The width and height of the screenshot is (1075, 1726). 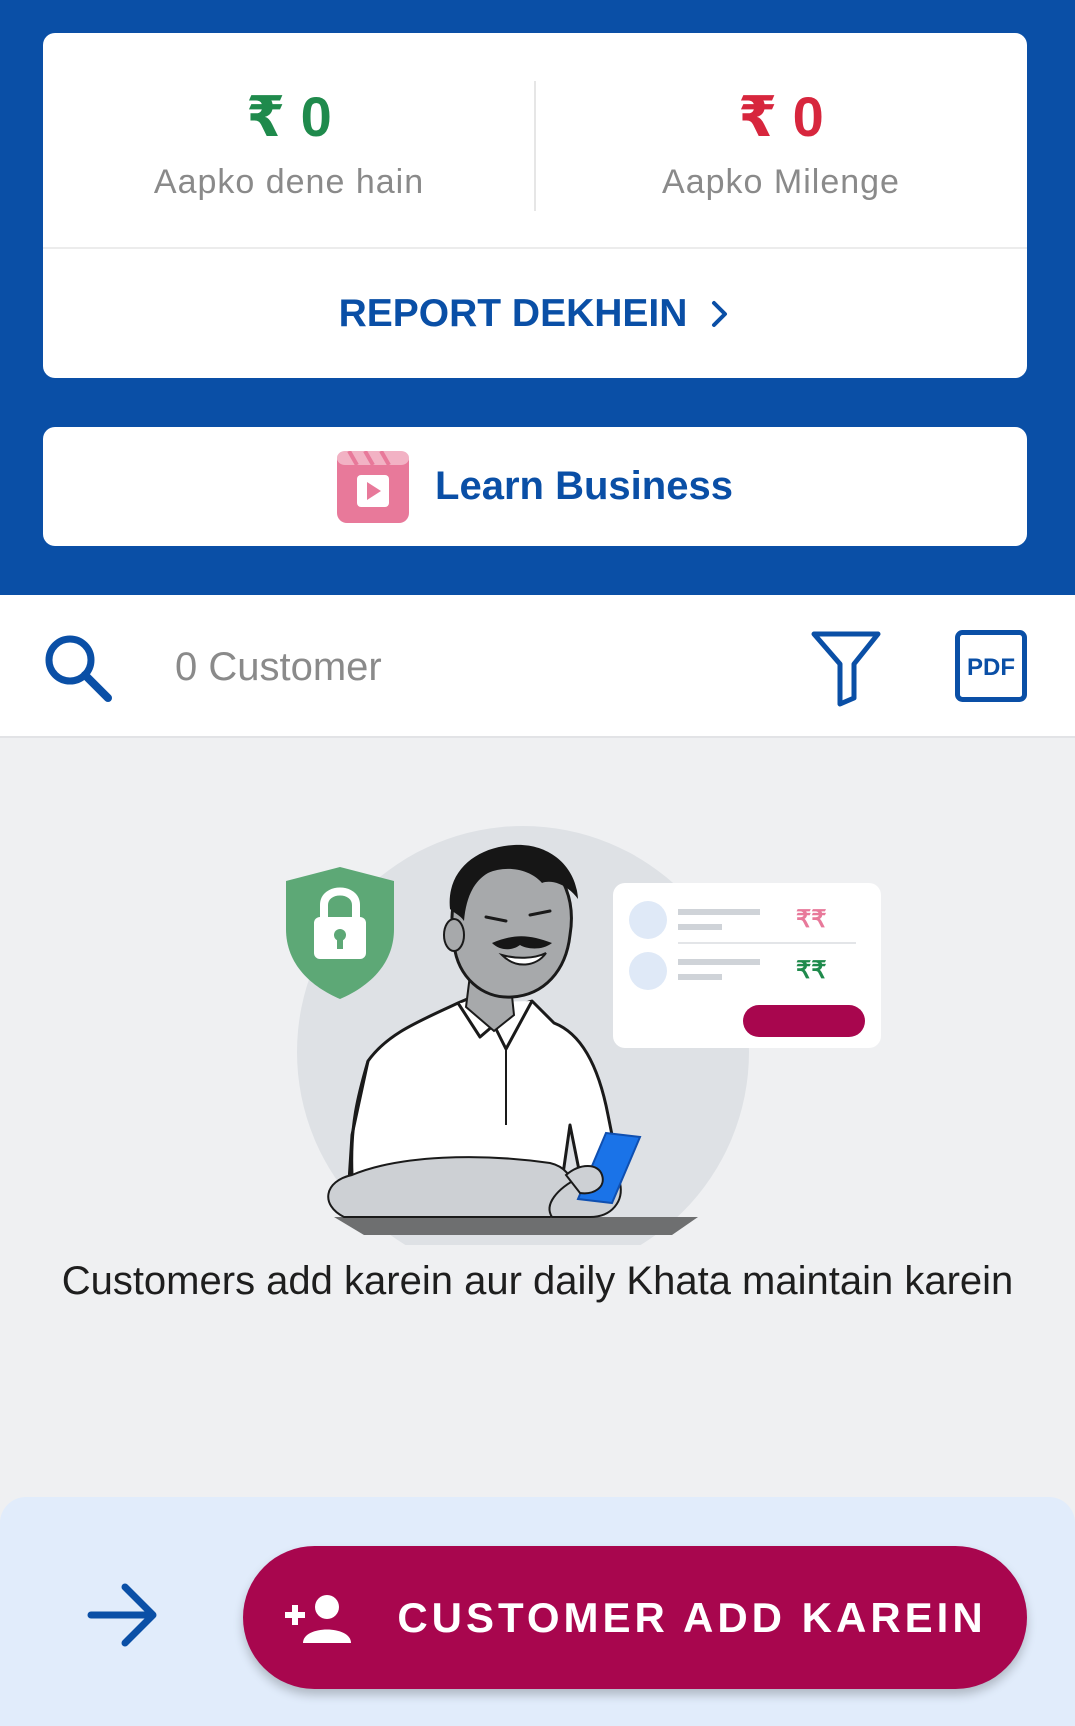 I want to click on shopkeeper-with-phone-illustration: ₹₹ ₹₹, so click(x=583, y=1035).